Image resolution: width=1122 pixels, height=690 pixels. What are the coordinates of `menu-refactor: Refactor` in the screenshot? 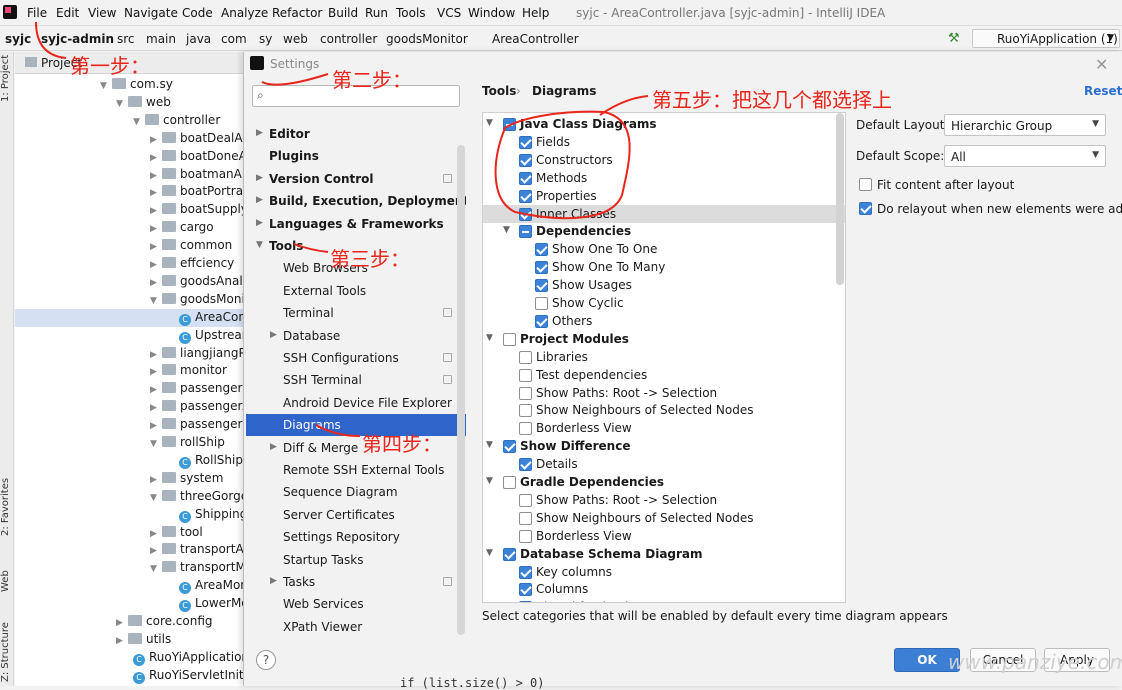 It's located at (297, 13).